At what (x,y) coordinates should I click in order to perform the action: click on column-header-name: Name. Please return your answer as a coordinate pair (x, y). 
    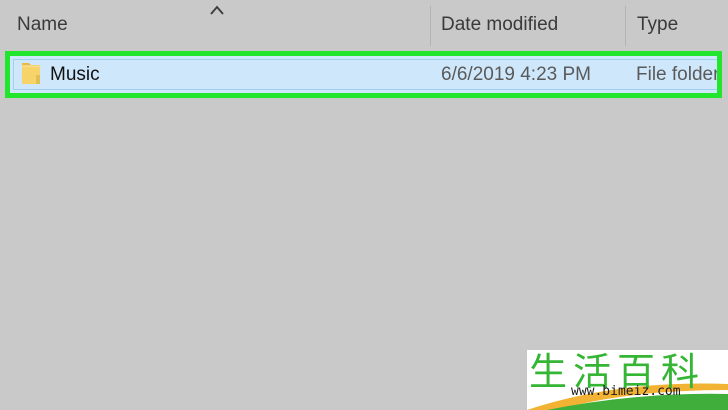
    Looking at the image, I should click on (42, 25).